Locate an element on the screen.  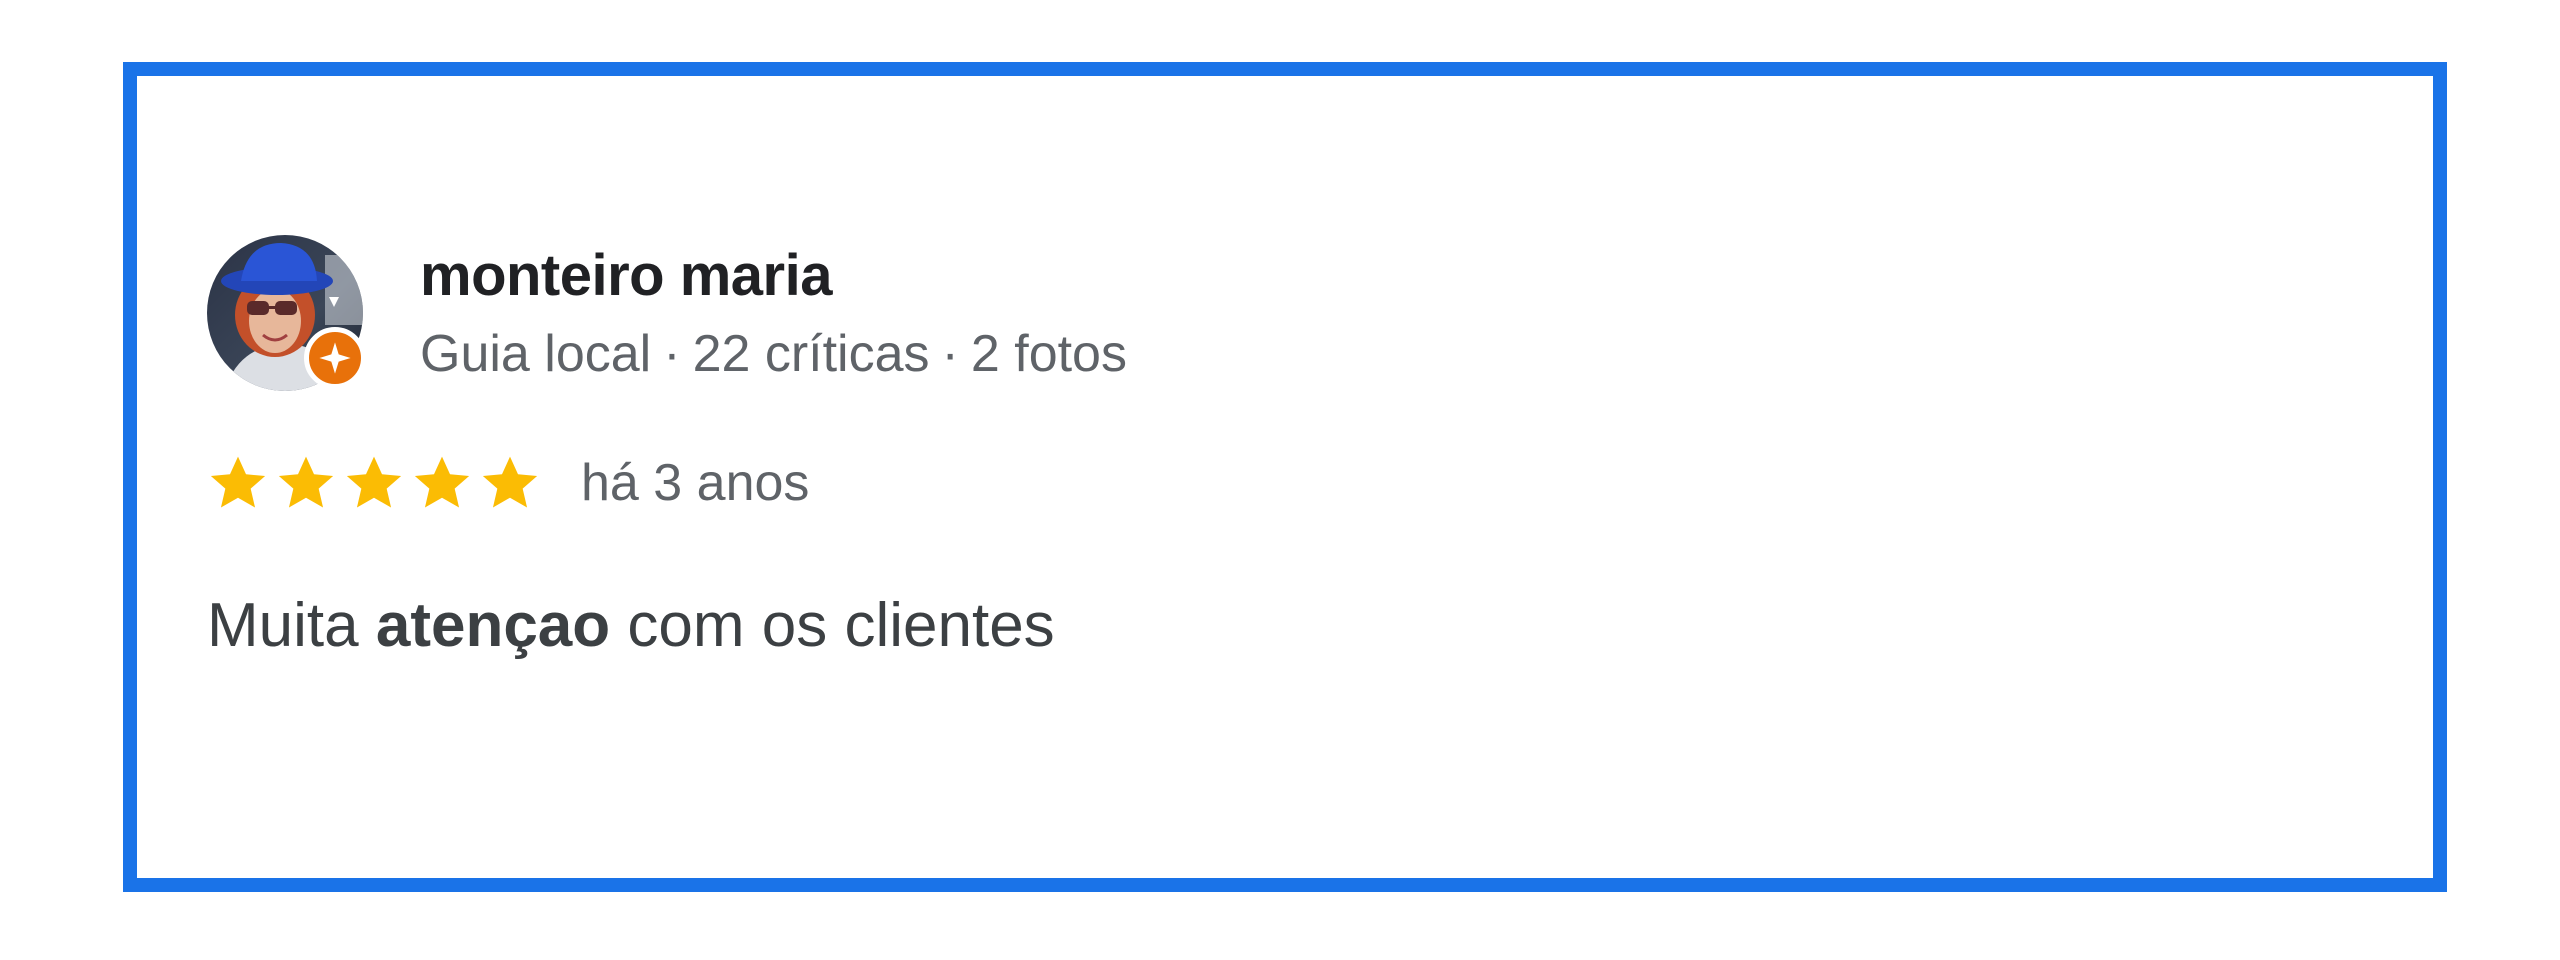
star-rating is located at coordinates (377, 483).